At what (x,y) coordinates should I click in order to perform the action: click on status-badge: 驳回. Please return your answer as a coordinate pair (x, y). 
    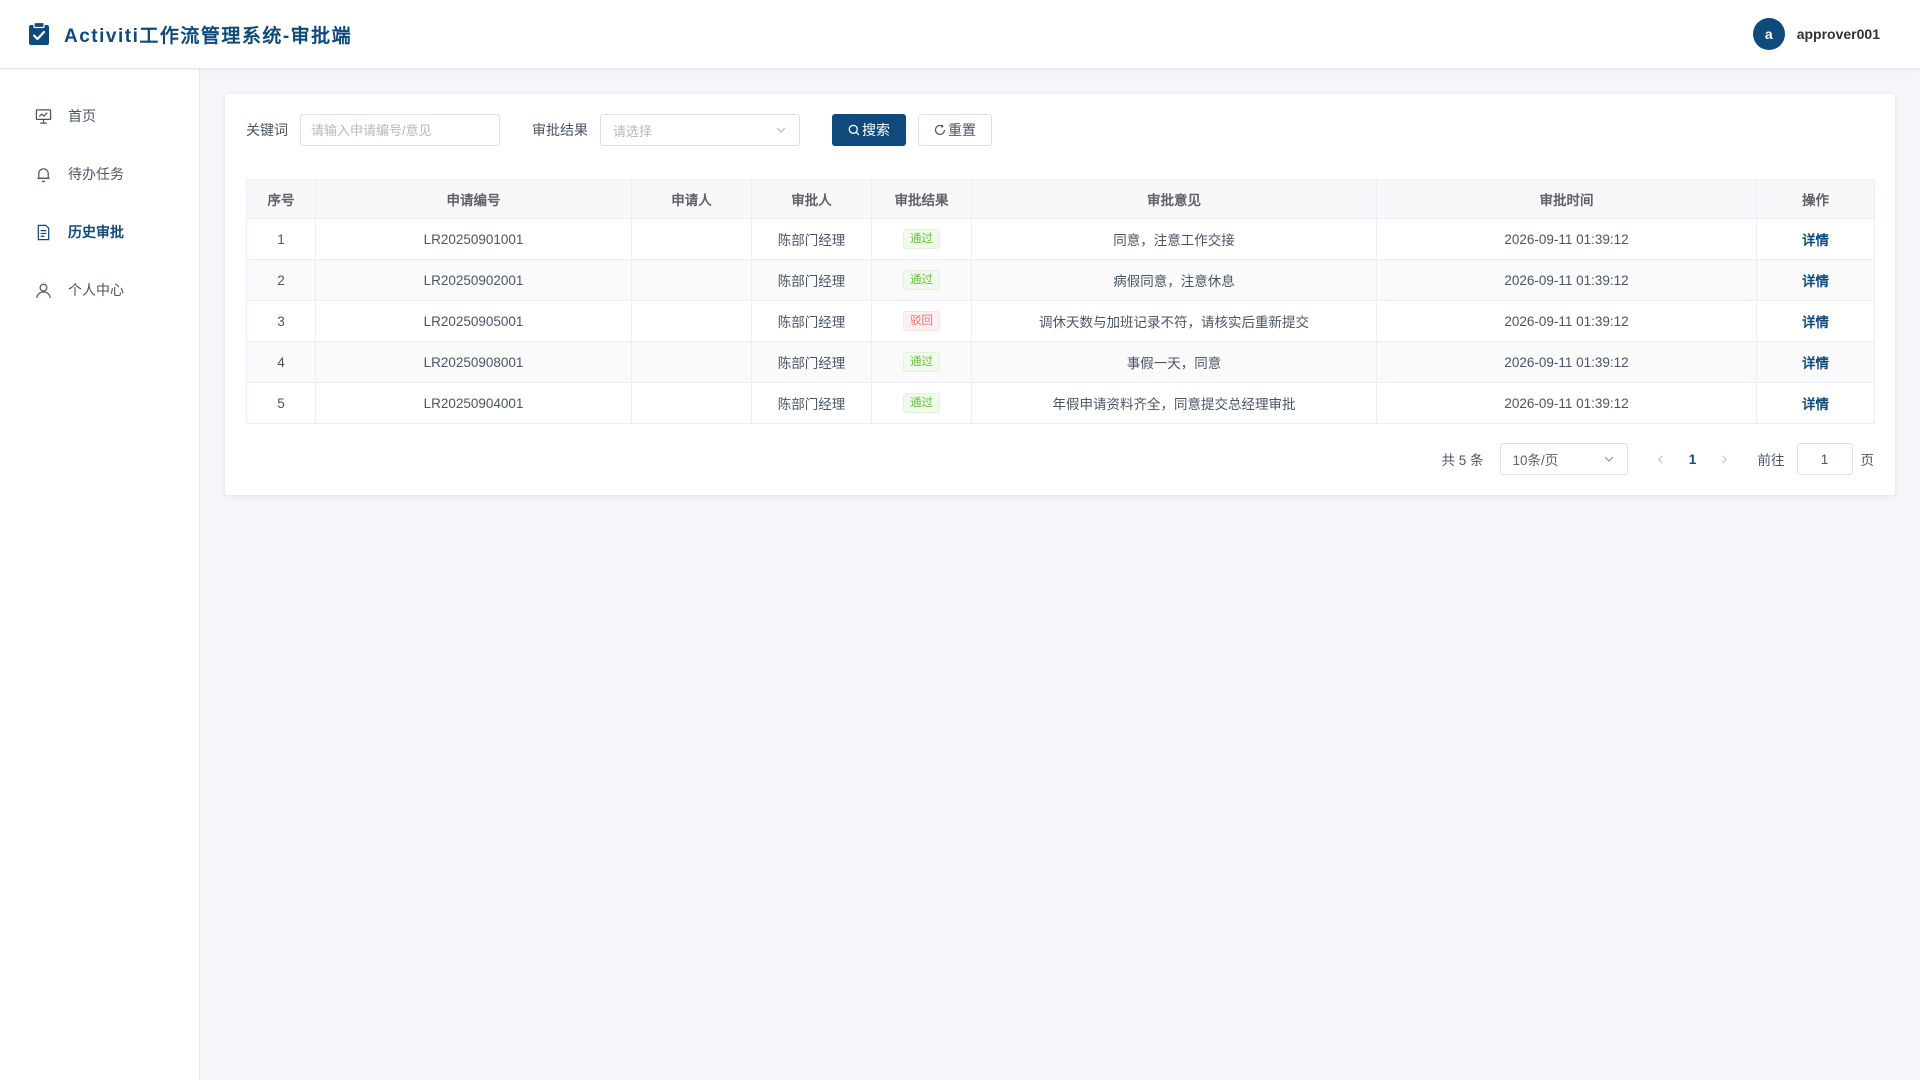
    Looking at the image, I should click on (921, 321).